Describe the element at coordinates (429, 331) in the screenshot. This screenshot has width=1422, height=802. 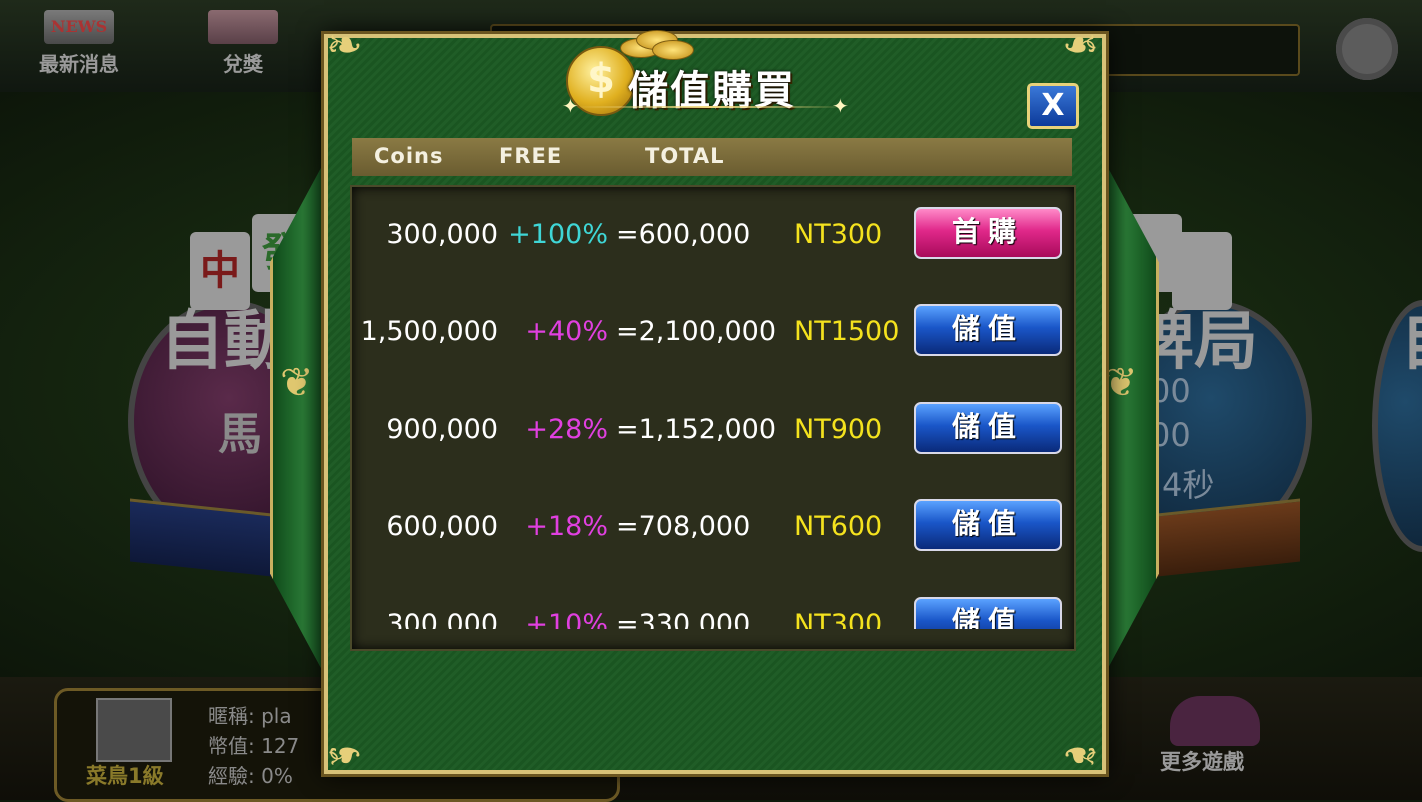
I see `package-coins: 1,500,000` at that location.